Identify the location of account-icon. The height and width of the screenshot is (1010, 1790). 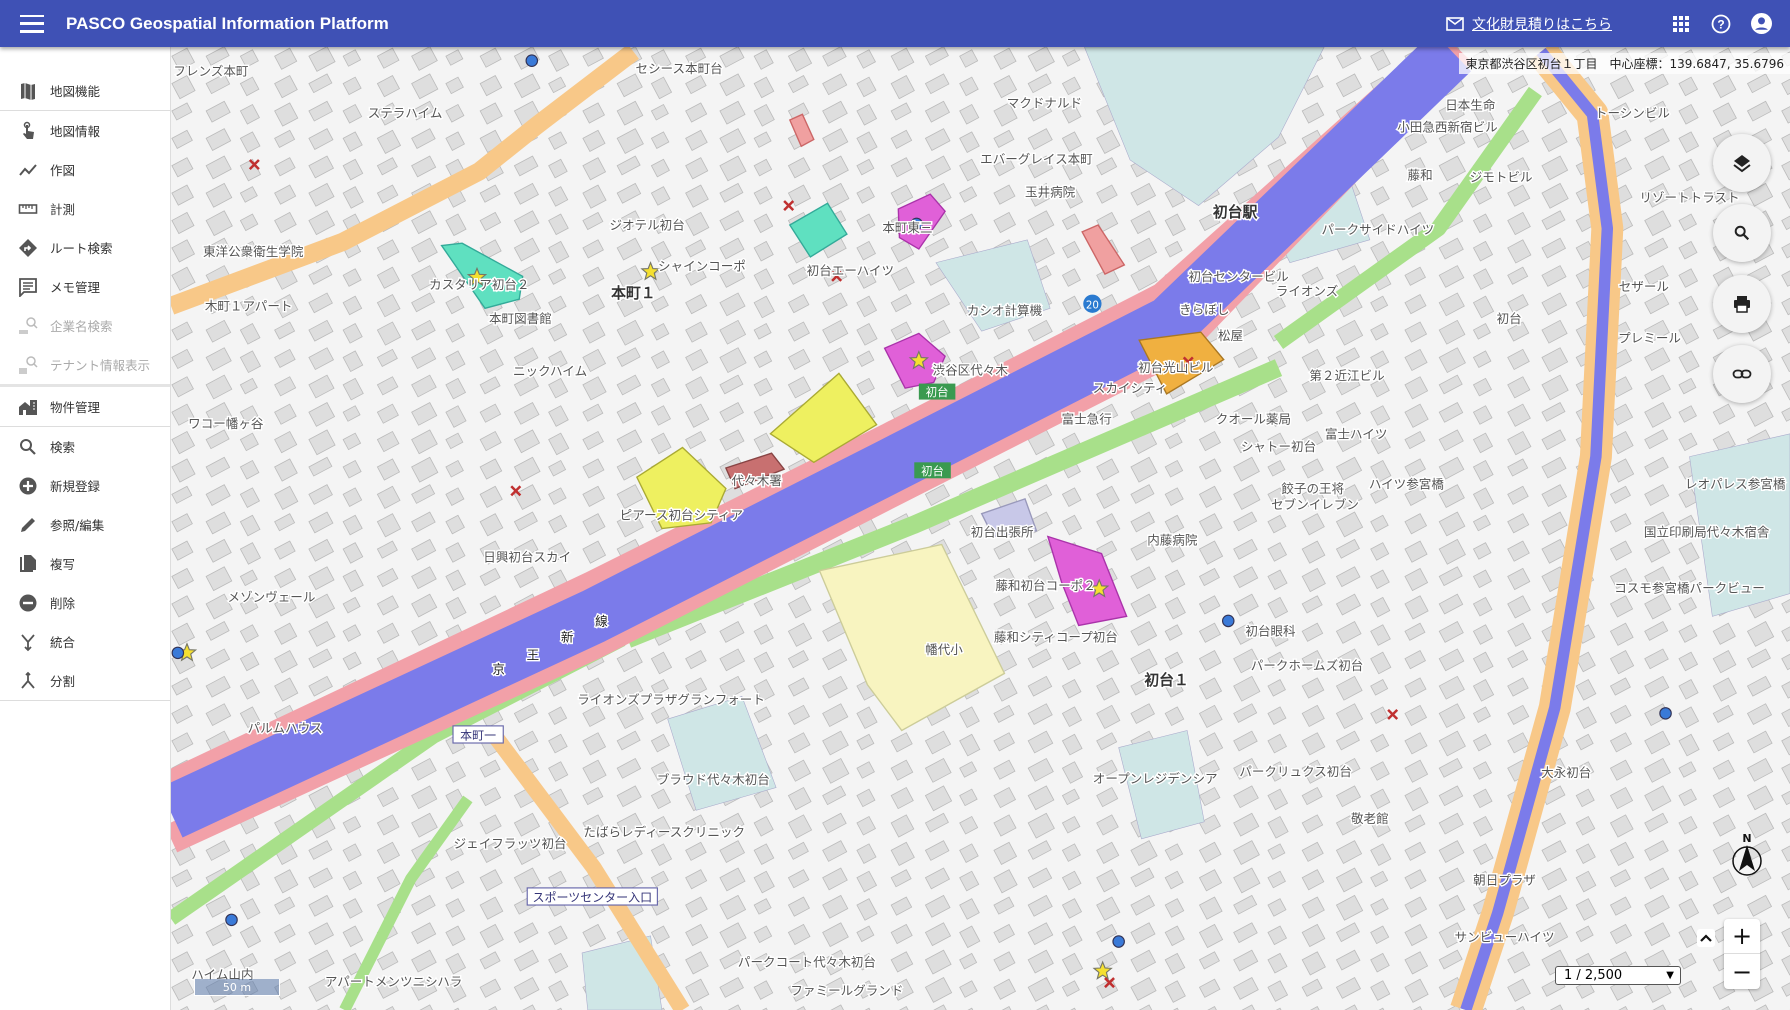
(1761, 24).